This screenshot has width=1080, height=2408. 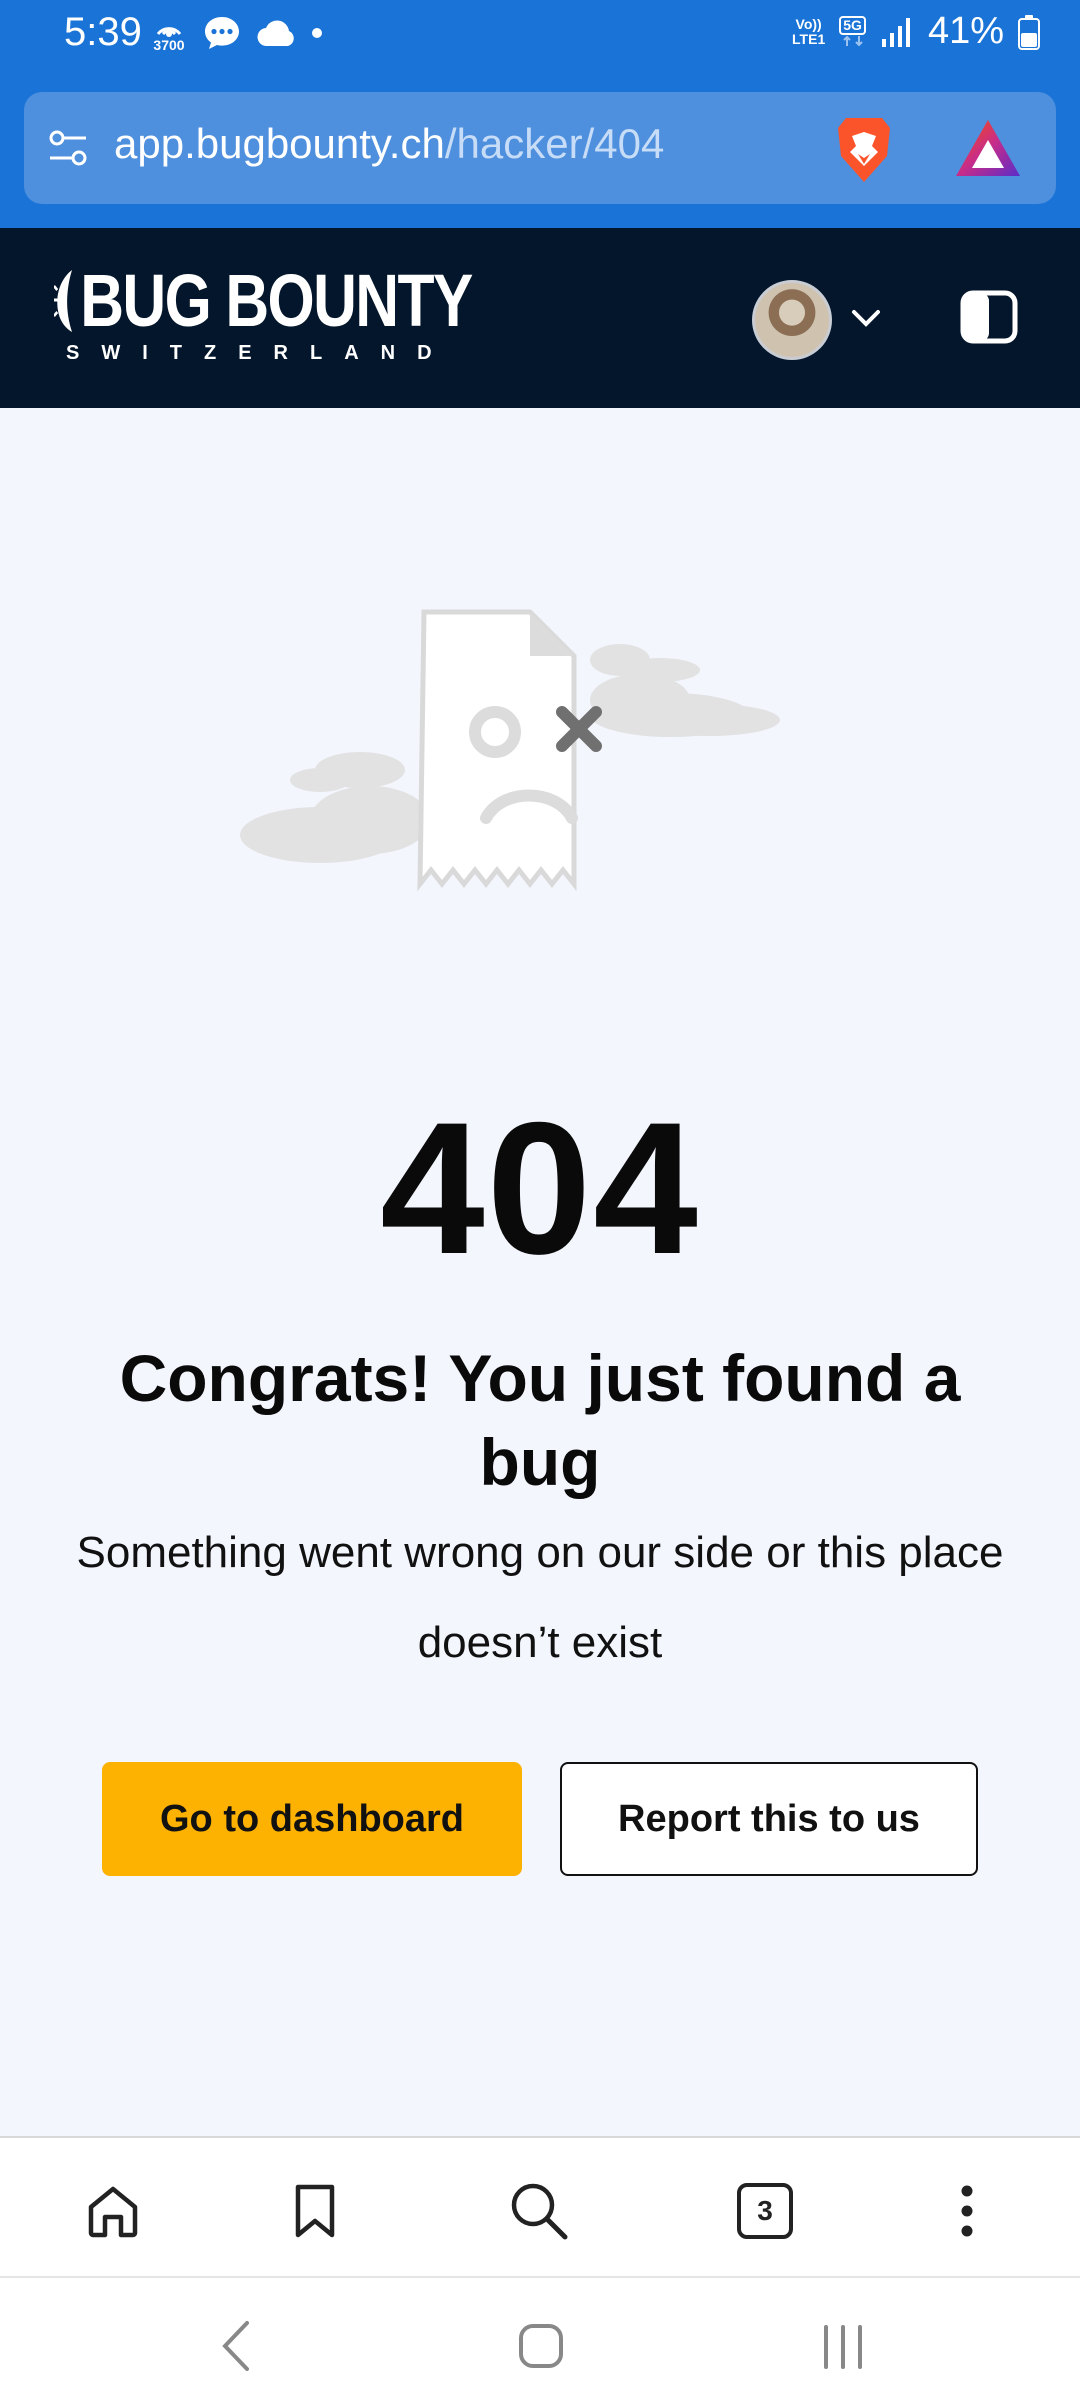 I want to click on address-bar: app.bugbounty.ch/hacker/404, so click(x=540, y=148).